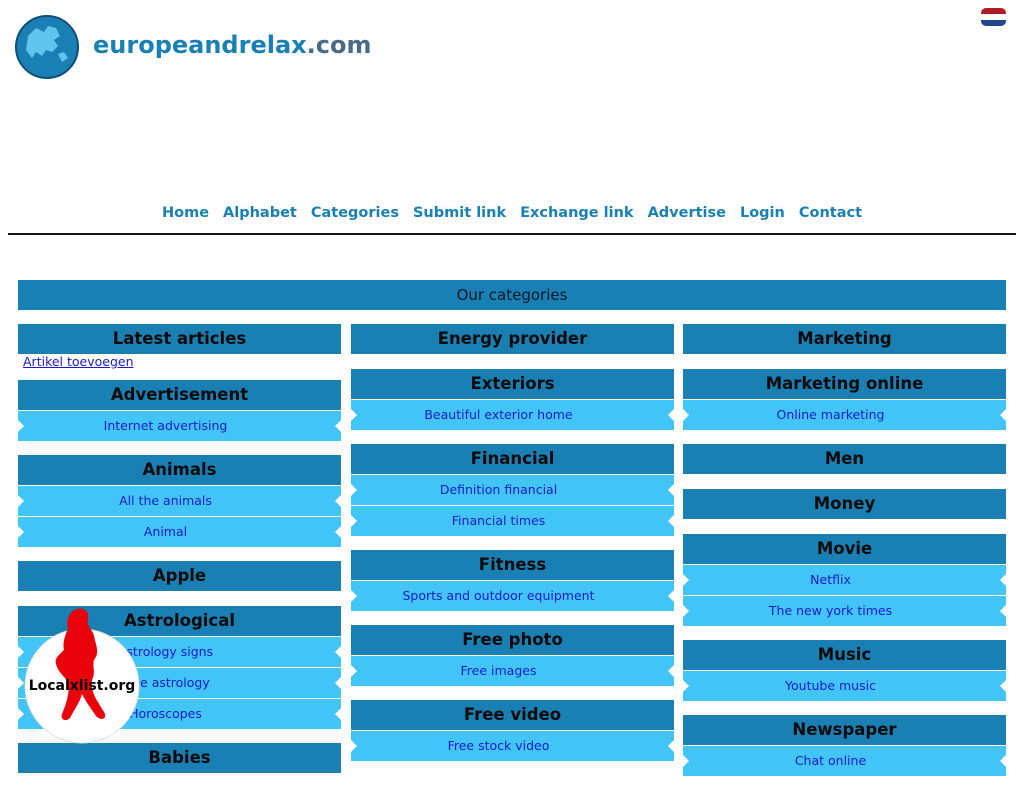 The height and width of the screenshot is (790, 1024). What do you see at coordinates (339, 45) in the screenshot?
I see `site-name-tld: .com` at bounding box center [339, 45].